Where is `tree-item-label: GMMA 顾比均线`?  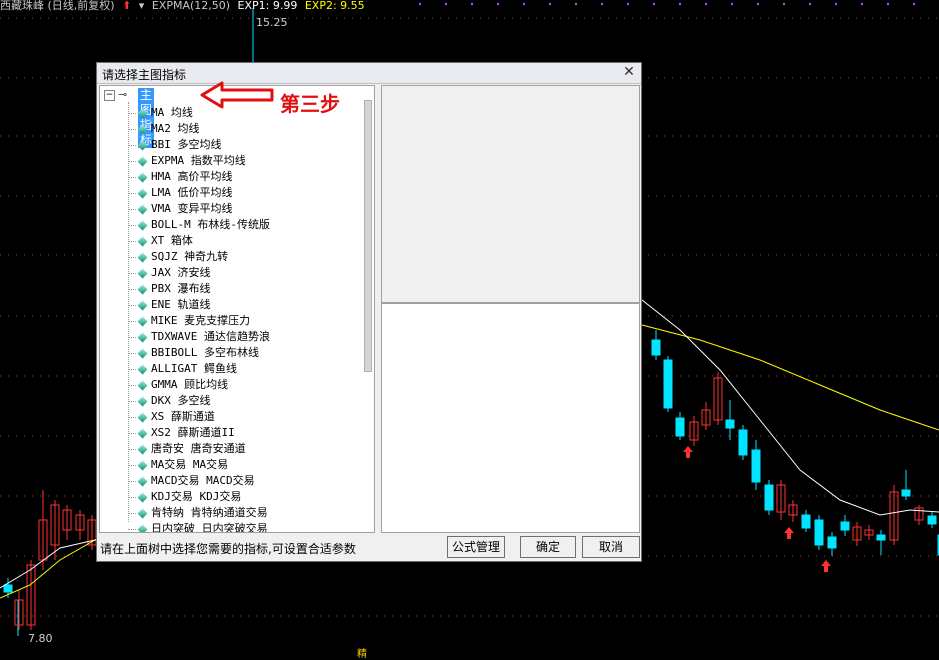 tree-item-label: GMMA 顾比均线 is located at coordinates (190, 384).